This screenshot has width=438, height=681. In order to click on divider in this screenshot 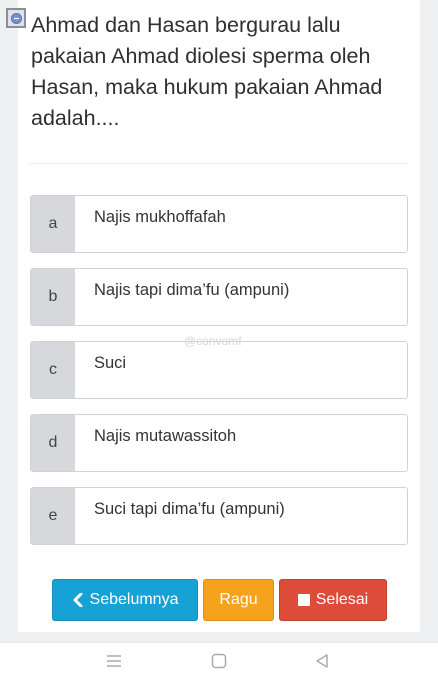, I will do `click(219, 163)`.